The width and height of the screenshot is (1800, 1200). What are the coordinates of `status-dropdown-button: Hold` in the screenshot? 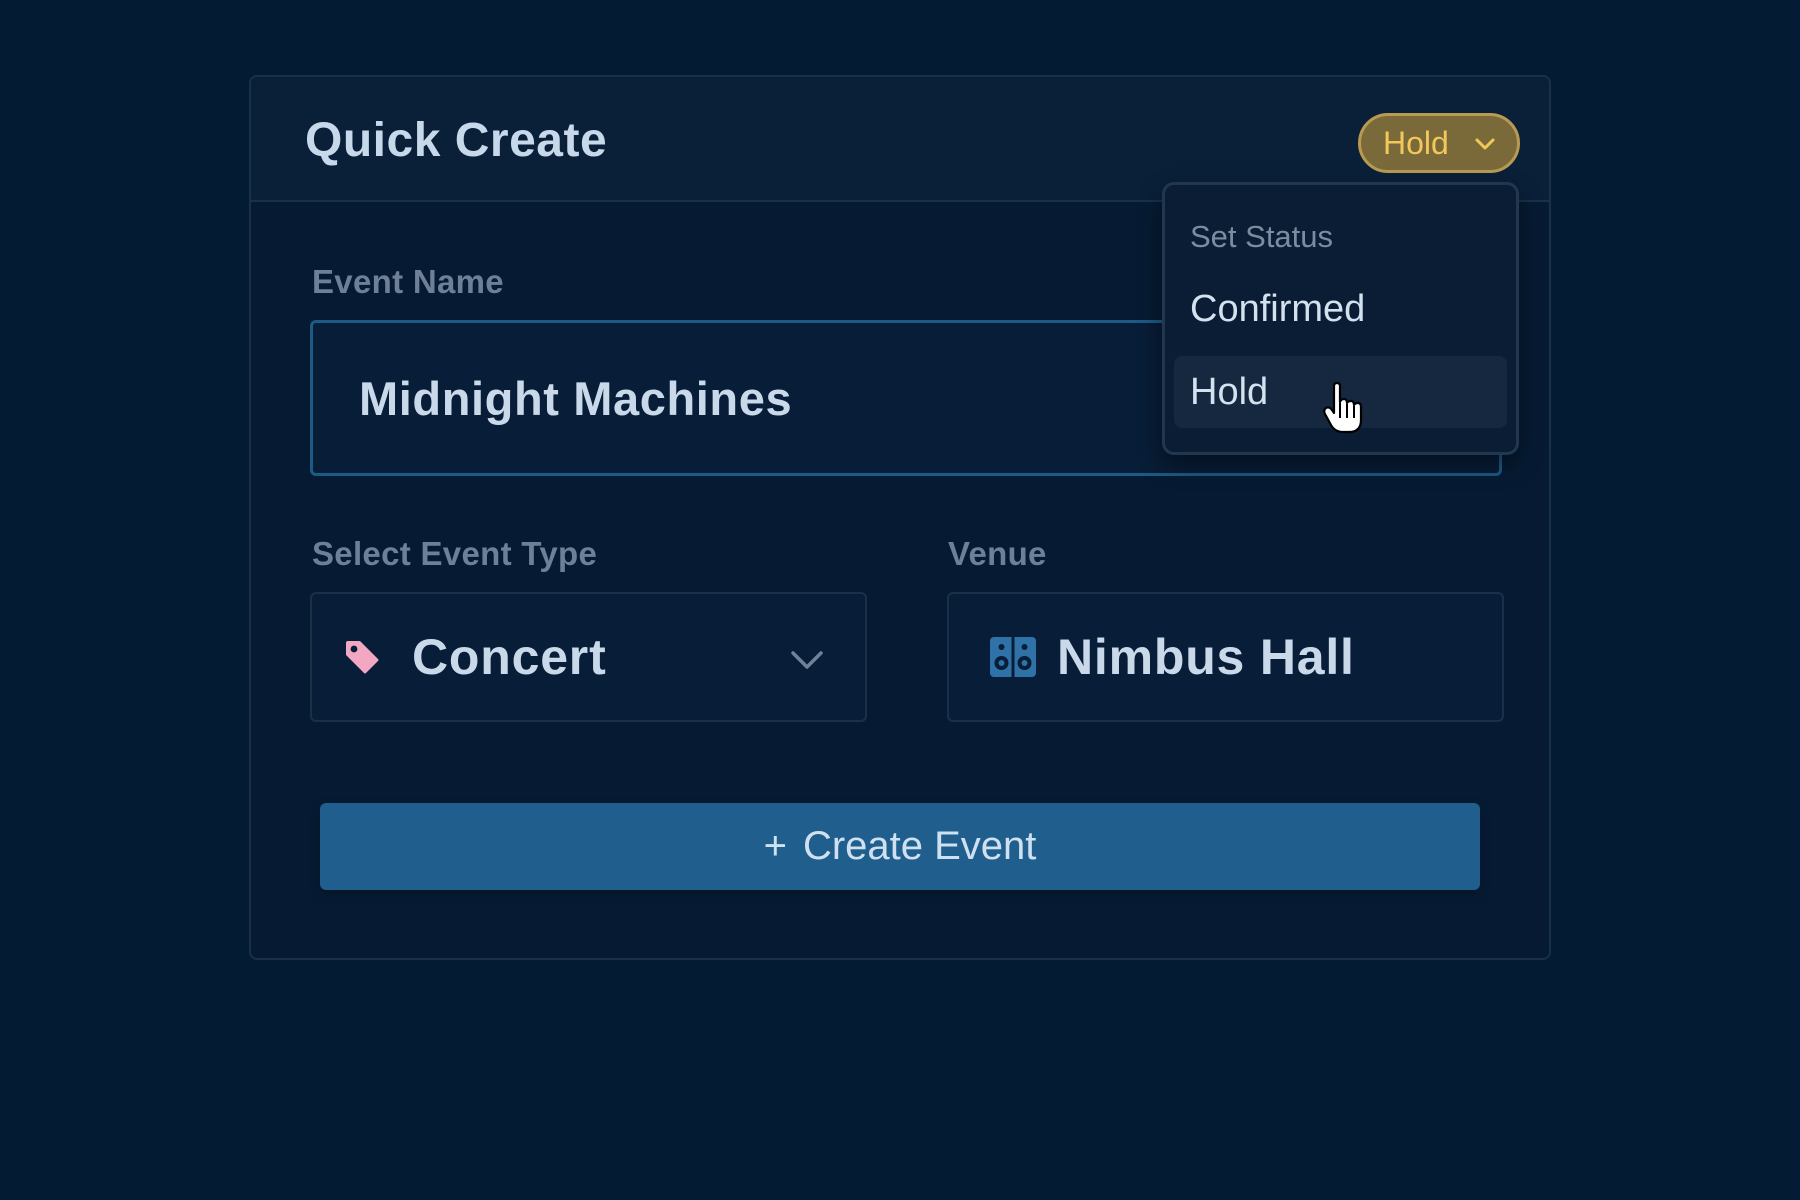 It's located at (1439, 143).